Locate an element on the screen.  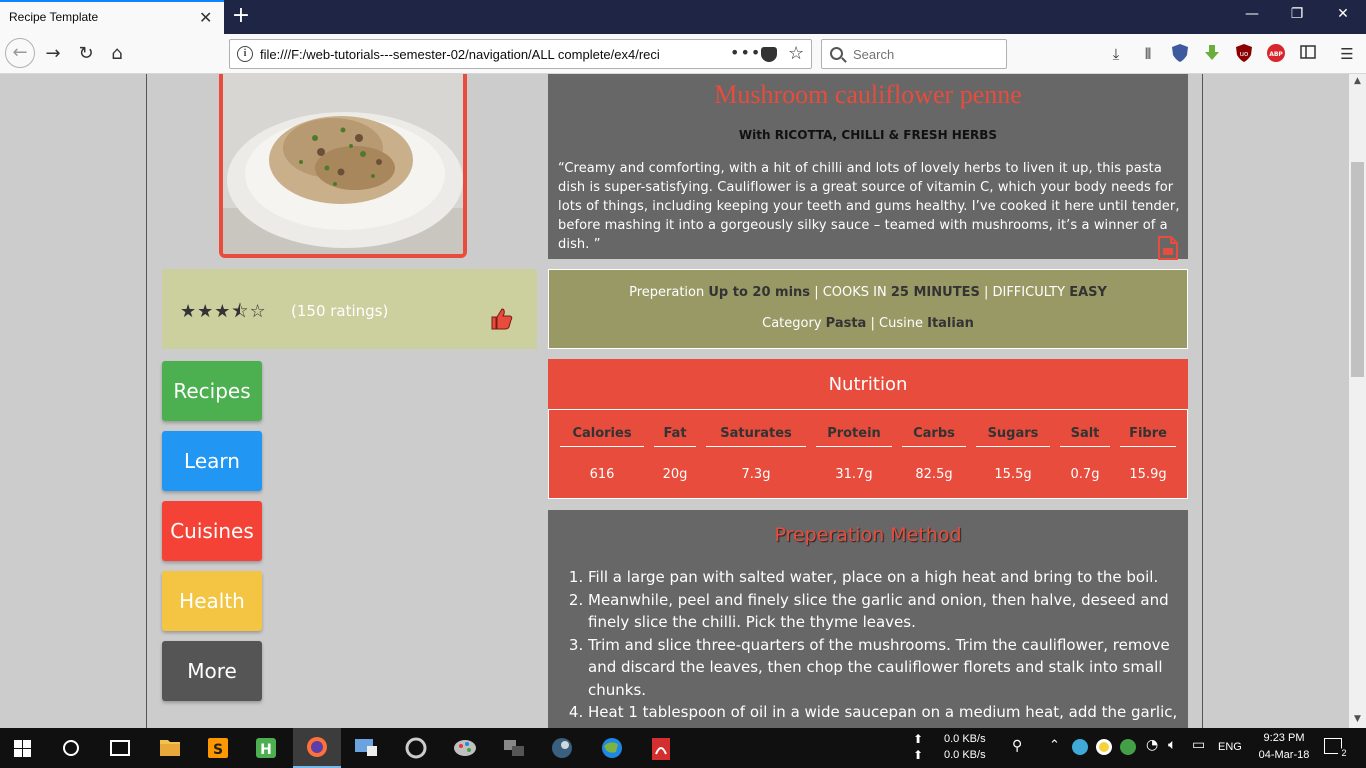
app-icon-headset is located at coordinates (416, 748).